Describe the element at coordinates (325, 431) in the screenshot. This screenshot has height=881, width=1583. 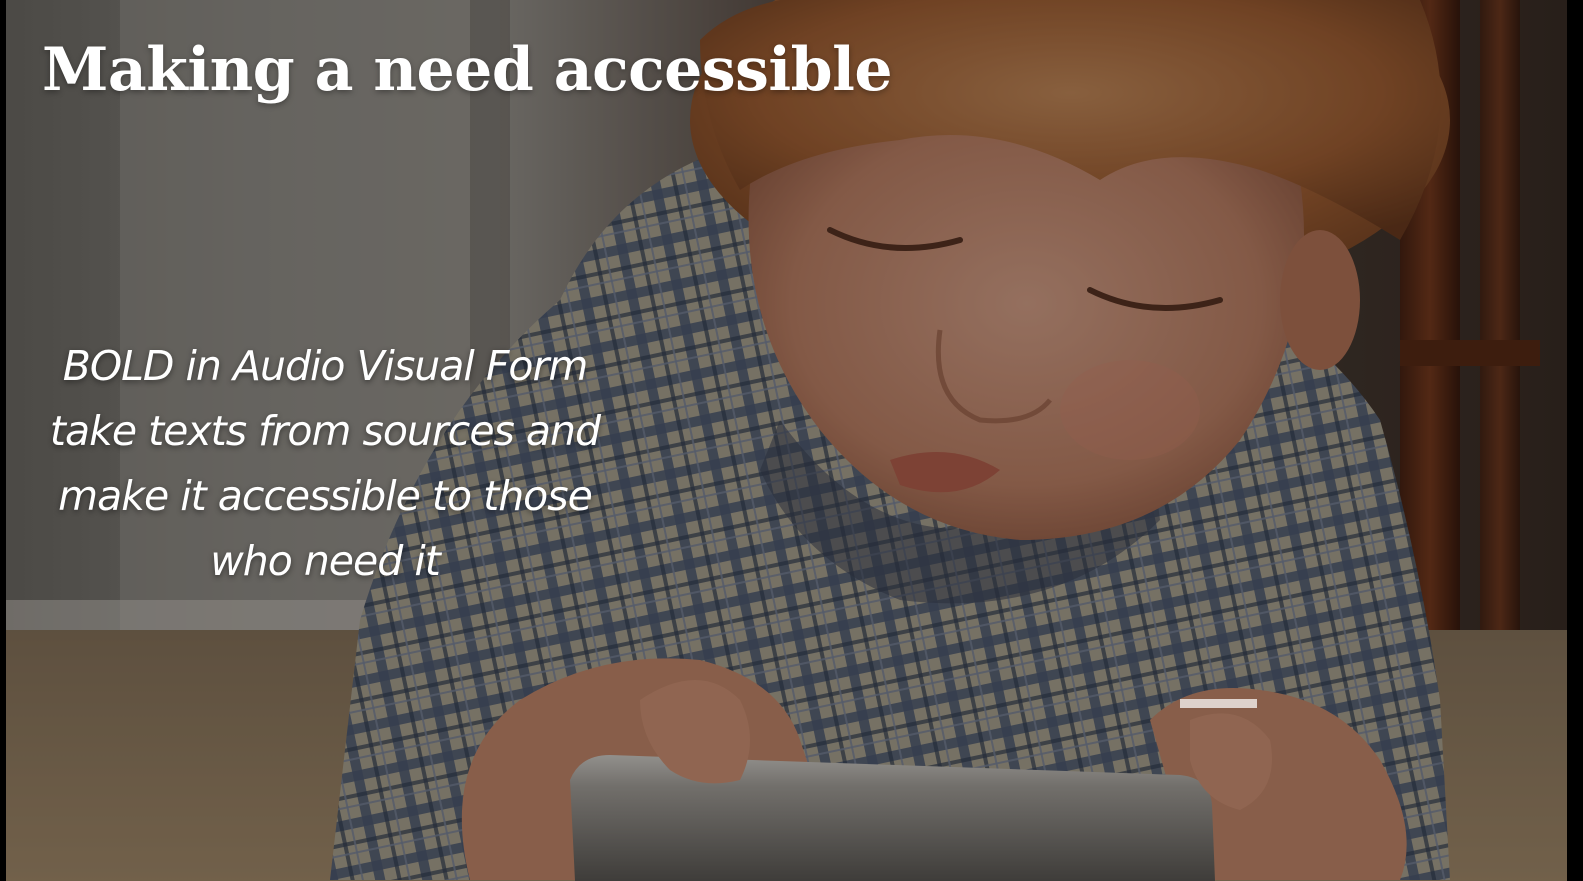
I see `body-line: take texts from sources and` at that location.